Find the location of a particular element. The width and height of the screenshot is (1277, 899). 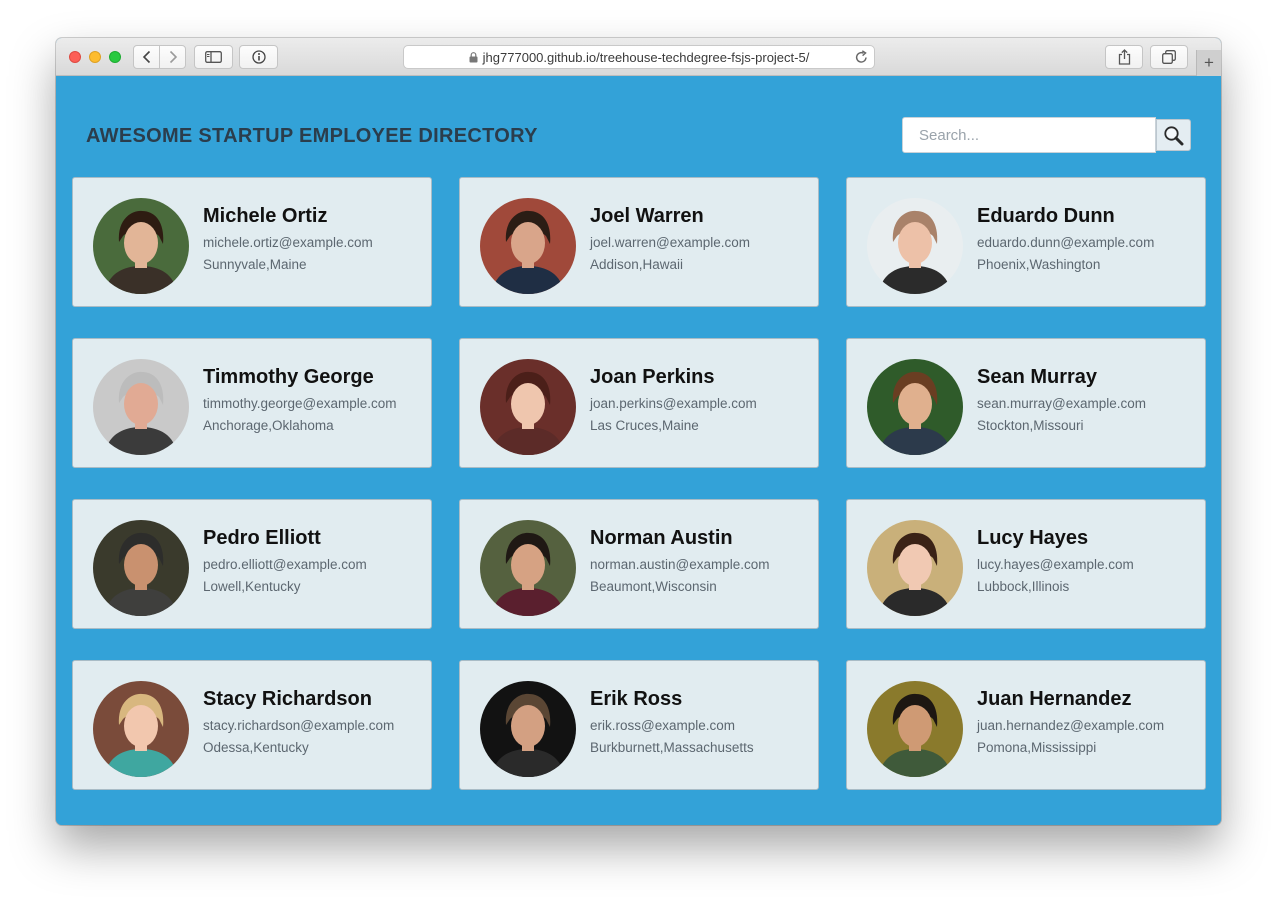

sidebar-button is located at coordinates (213, 57).